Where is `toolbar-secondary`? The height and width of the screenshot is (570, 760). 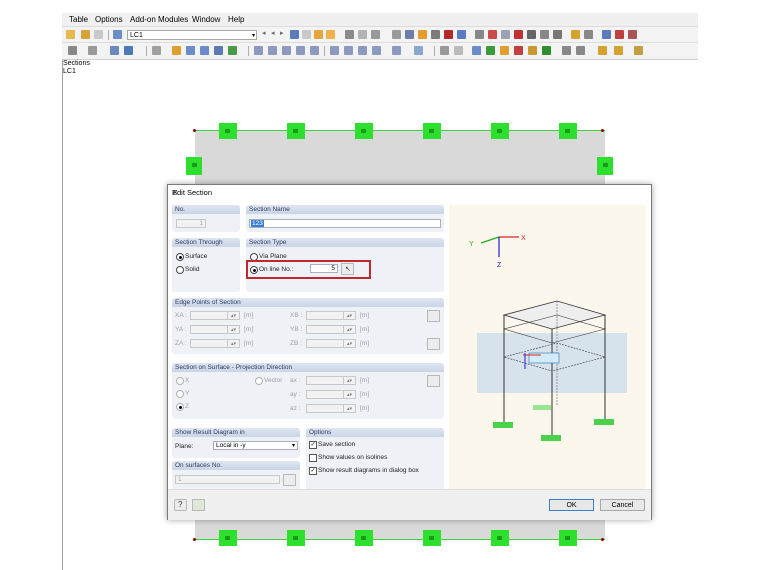
toolbar-secondary is located at coordinates (380, 51).